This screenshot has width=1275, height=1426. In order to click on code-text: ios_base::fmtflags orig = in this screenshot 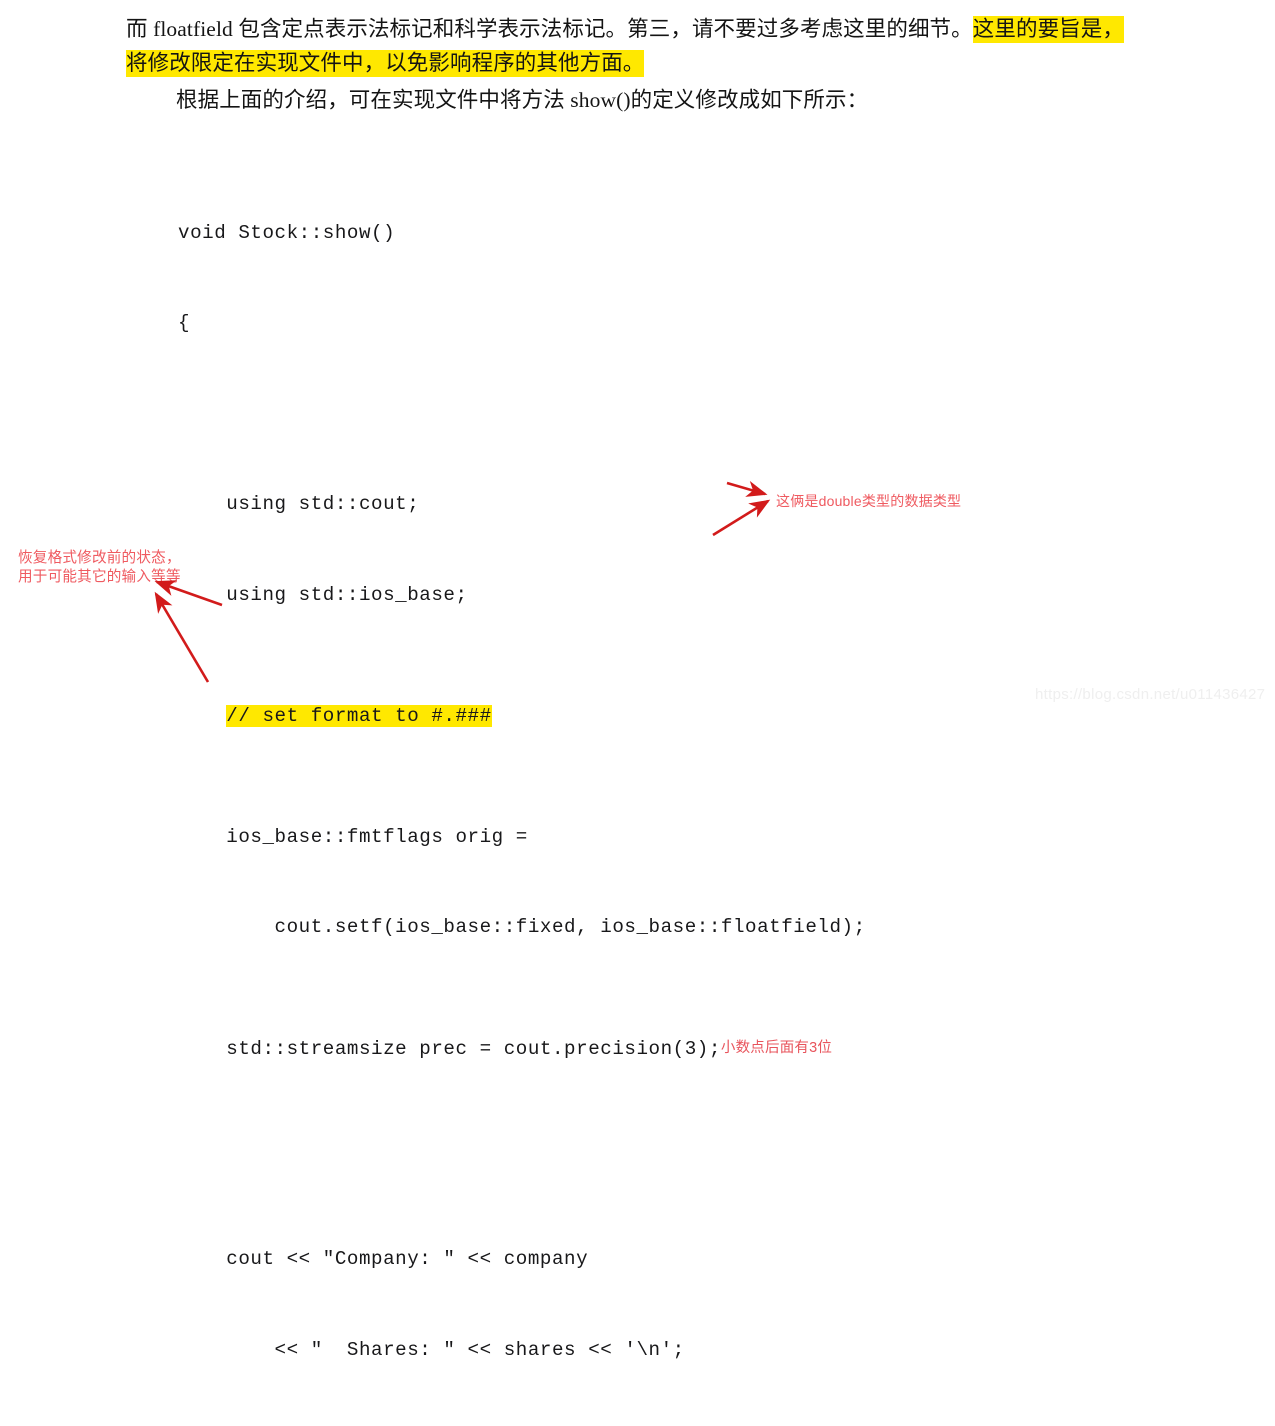, I will do `click(353, 836)`.